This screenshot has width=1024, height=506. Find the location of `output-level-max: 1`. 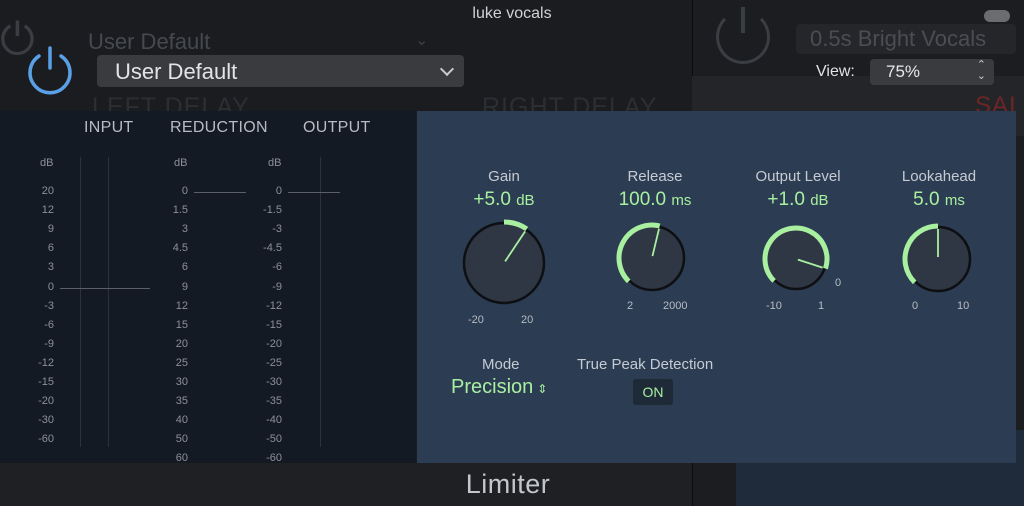

output-level-max: 1 is located at coordinates (821, 306).